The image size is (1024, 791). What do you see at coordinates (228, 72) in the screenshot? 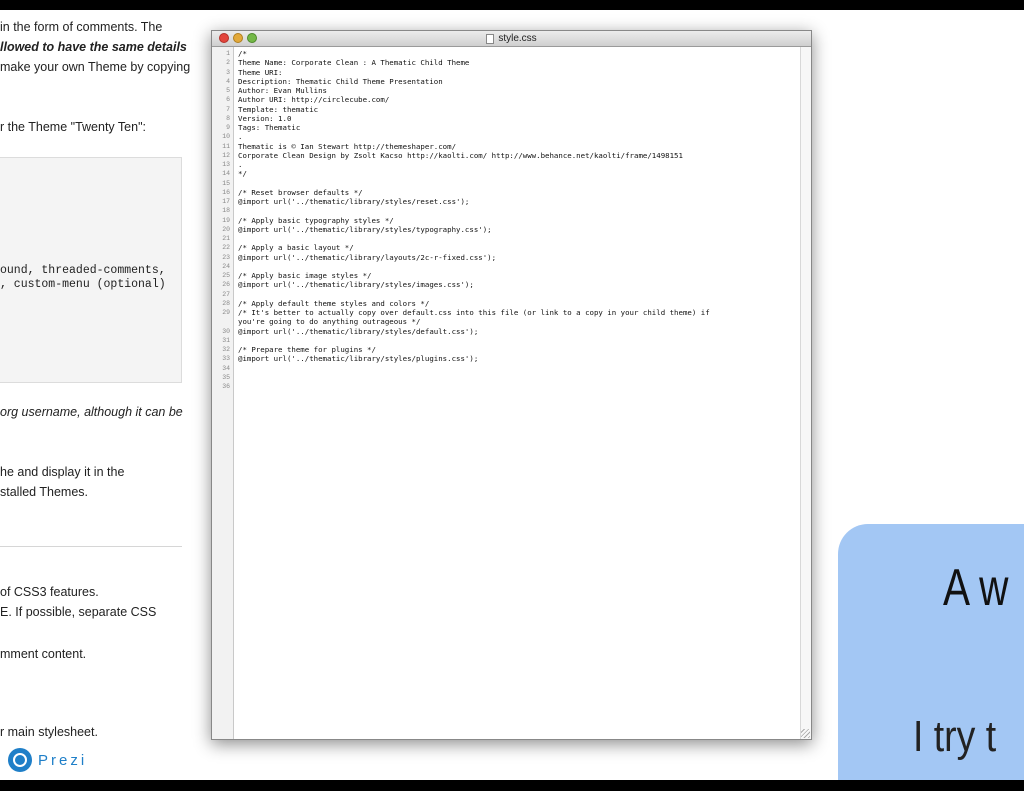
I see `line-number: 3` at bounding box center [228, 72].